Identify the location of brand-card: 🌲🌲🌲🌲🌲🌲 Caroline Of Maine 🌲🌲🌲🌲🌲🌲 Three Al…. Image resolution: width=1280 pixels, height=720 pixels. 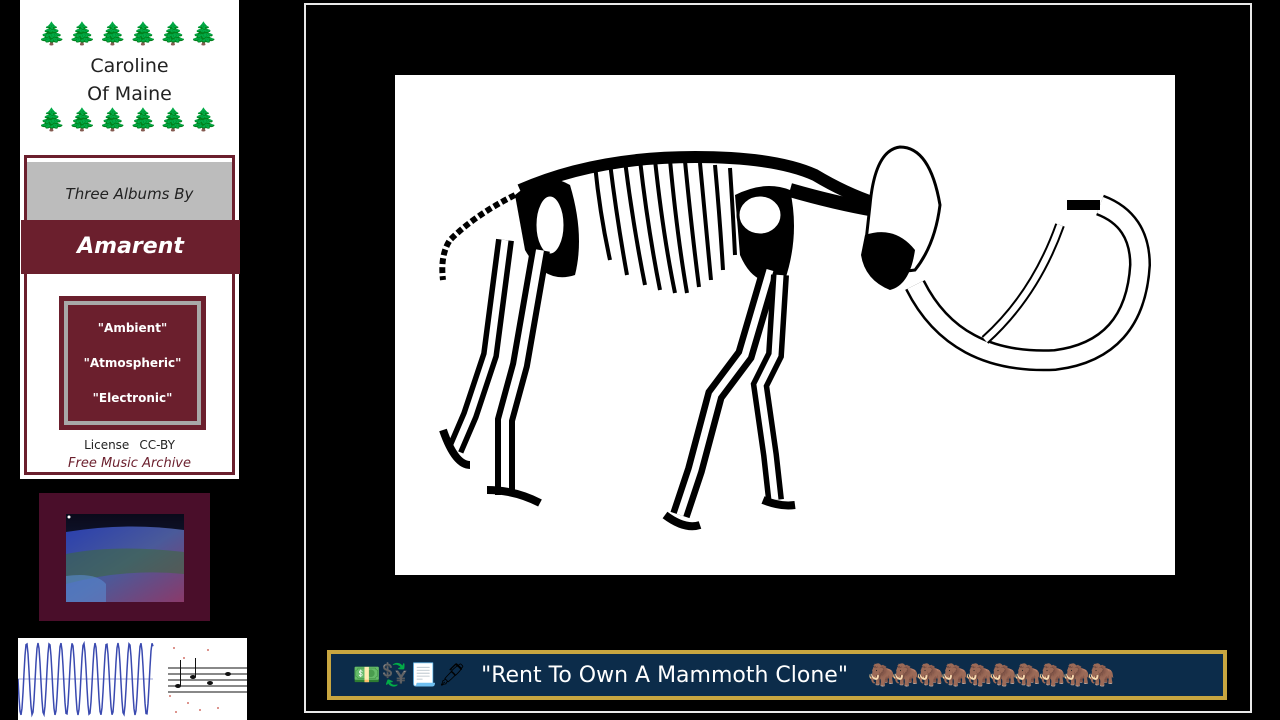
(130, 239).